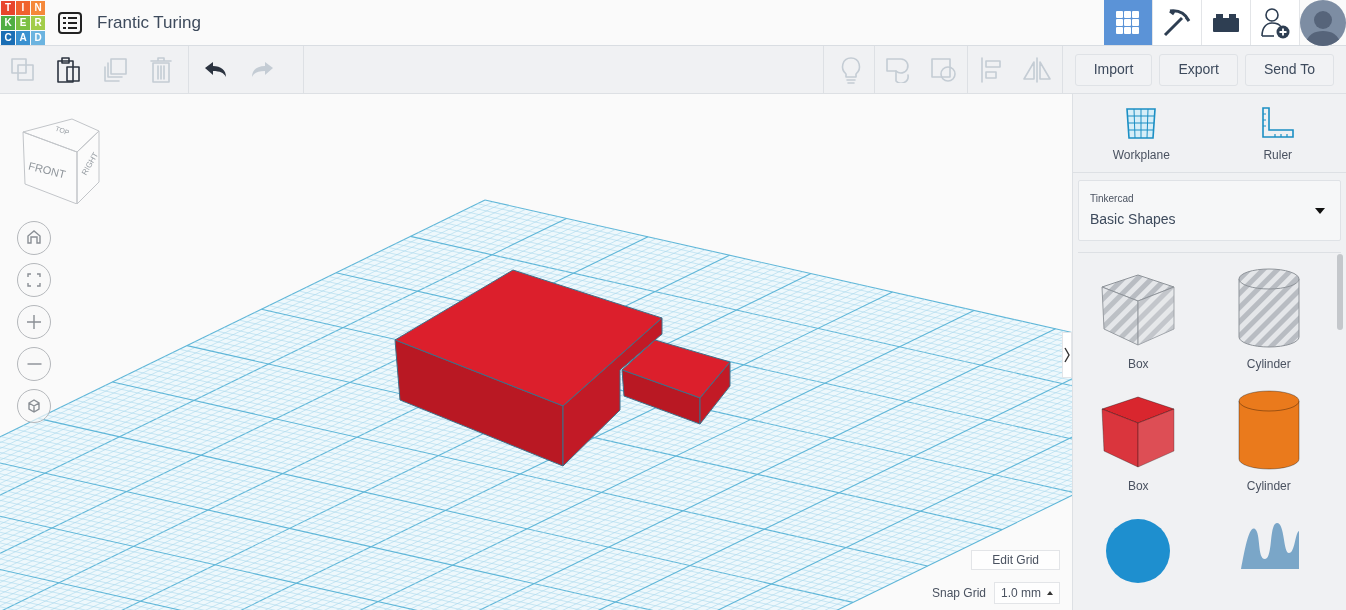  I want to click on library-dropdown: Tinkercad Basic Shapes, so click(1209, 210).